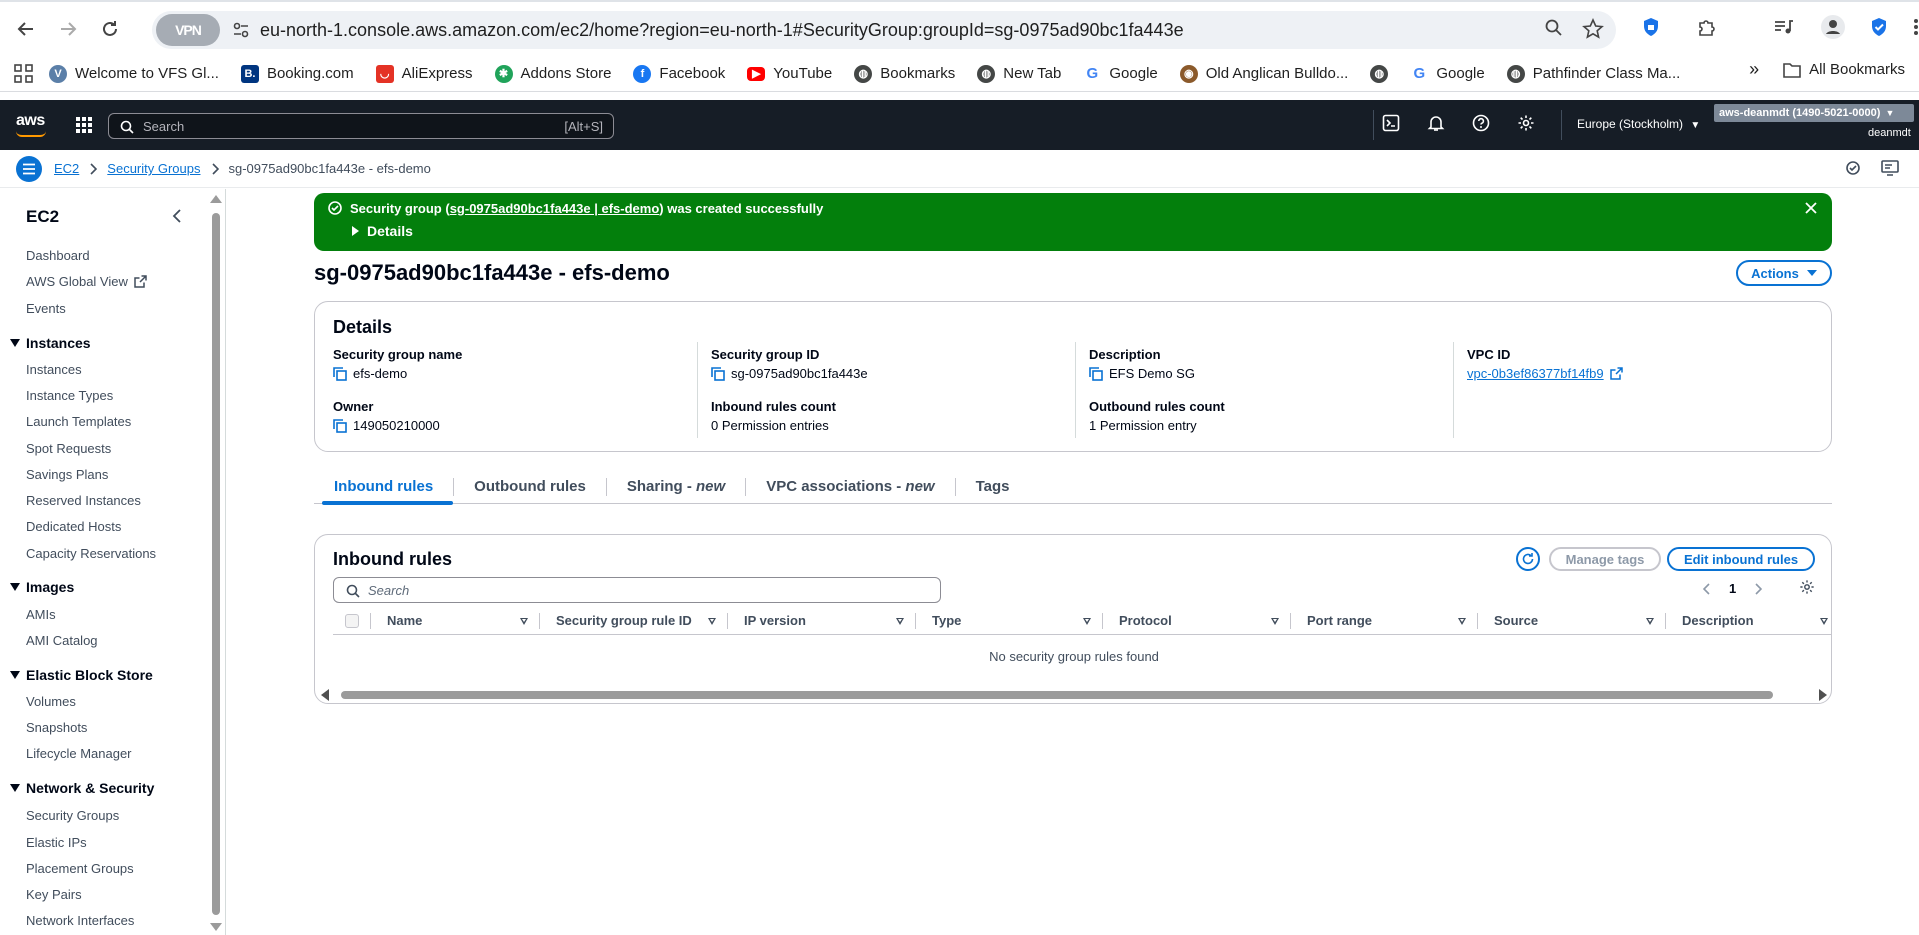 The height and width of the screenshot is (935, 1919). What do you see at coordinates (41, 614) in the screenshot?
I see `sidebar-item-amis: AMIs` at bounding box center [41, 614].